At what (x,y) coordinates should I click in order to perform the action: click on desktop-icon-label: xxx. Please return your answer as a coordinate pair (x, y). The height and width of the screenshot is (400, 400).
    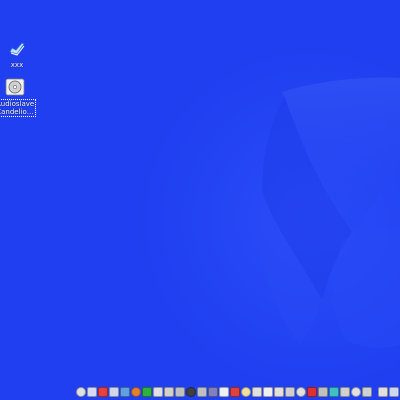
    Looking at the image, I should click on (17, 65).